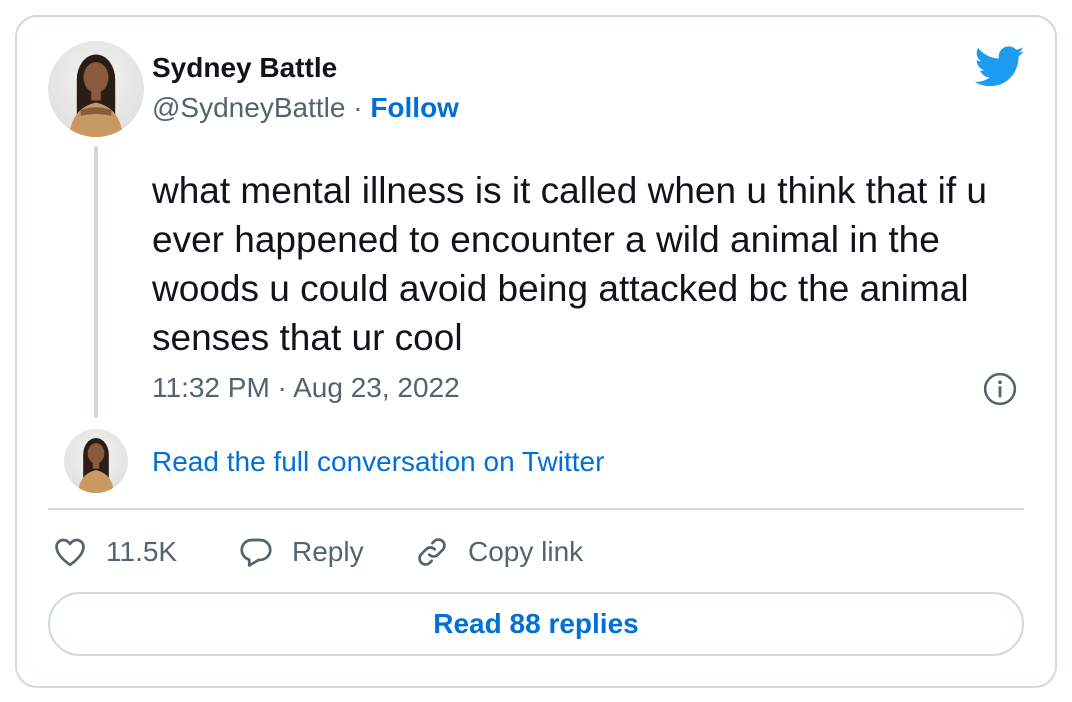 This screenshot has height=702, width=1072. What do you see at coordinates (248, 107) in the screenshot?
I see `author-handle: @SydneyBattle` at bounding box center [248, 107].